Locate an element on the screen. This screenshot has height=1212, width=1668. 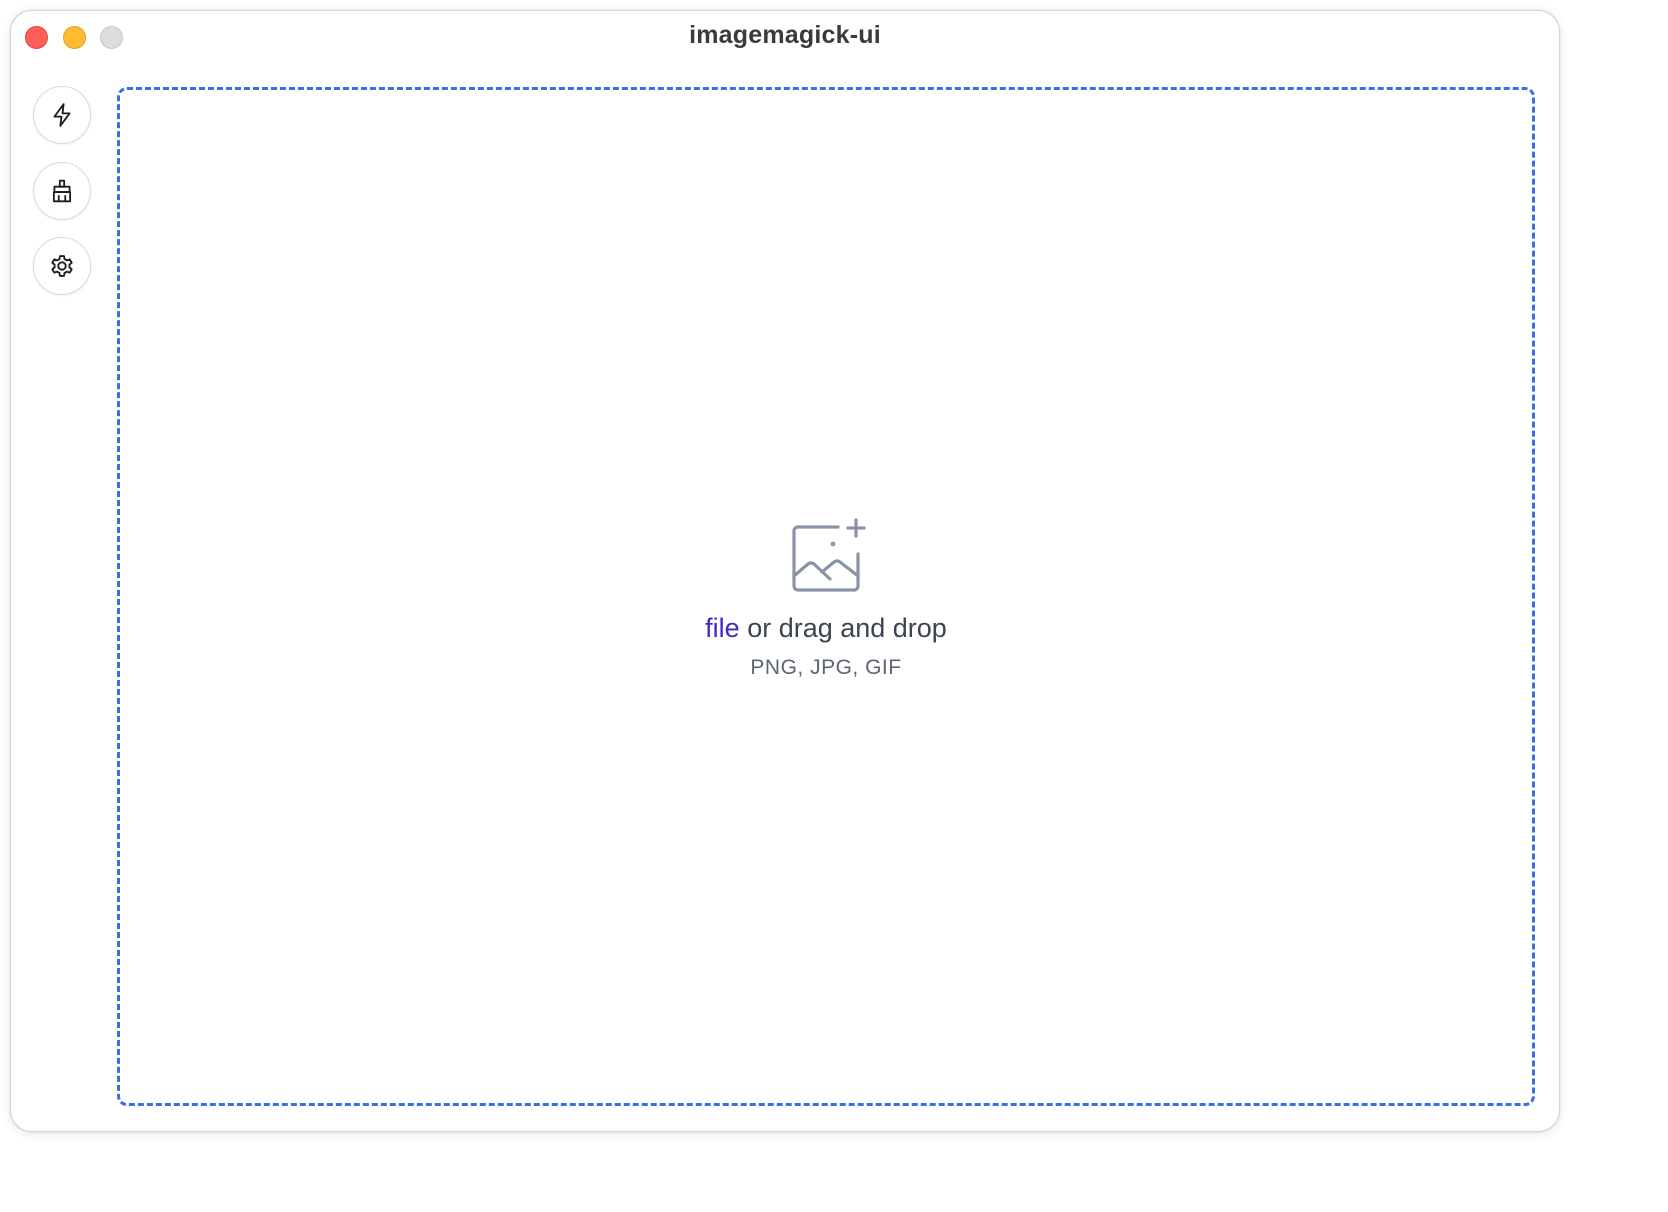
drop-prompt: file or drag and drop is located at coordinates (826, 628).